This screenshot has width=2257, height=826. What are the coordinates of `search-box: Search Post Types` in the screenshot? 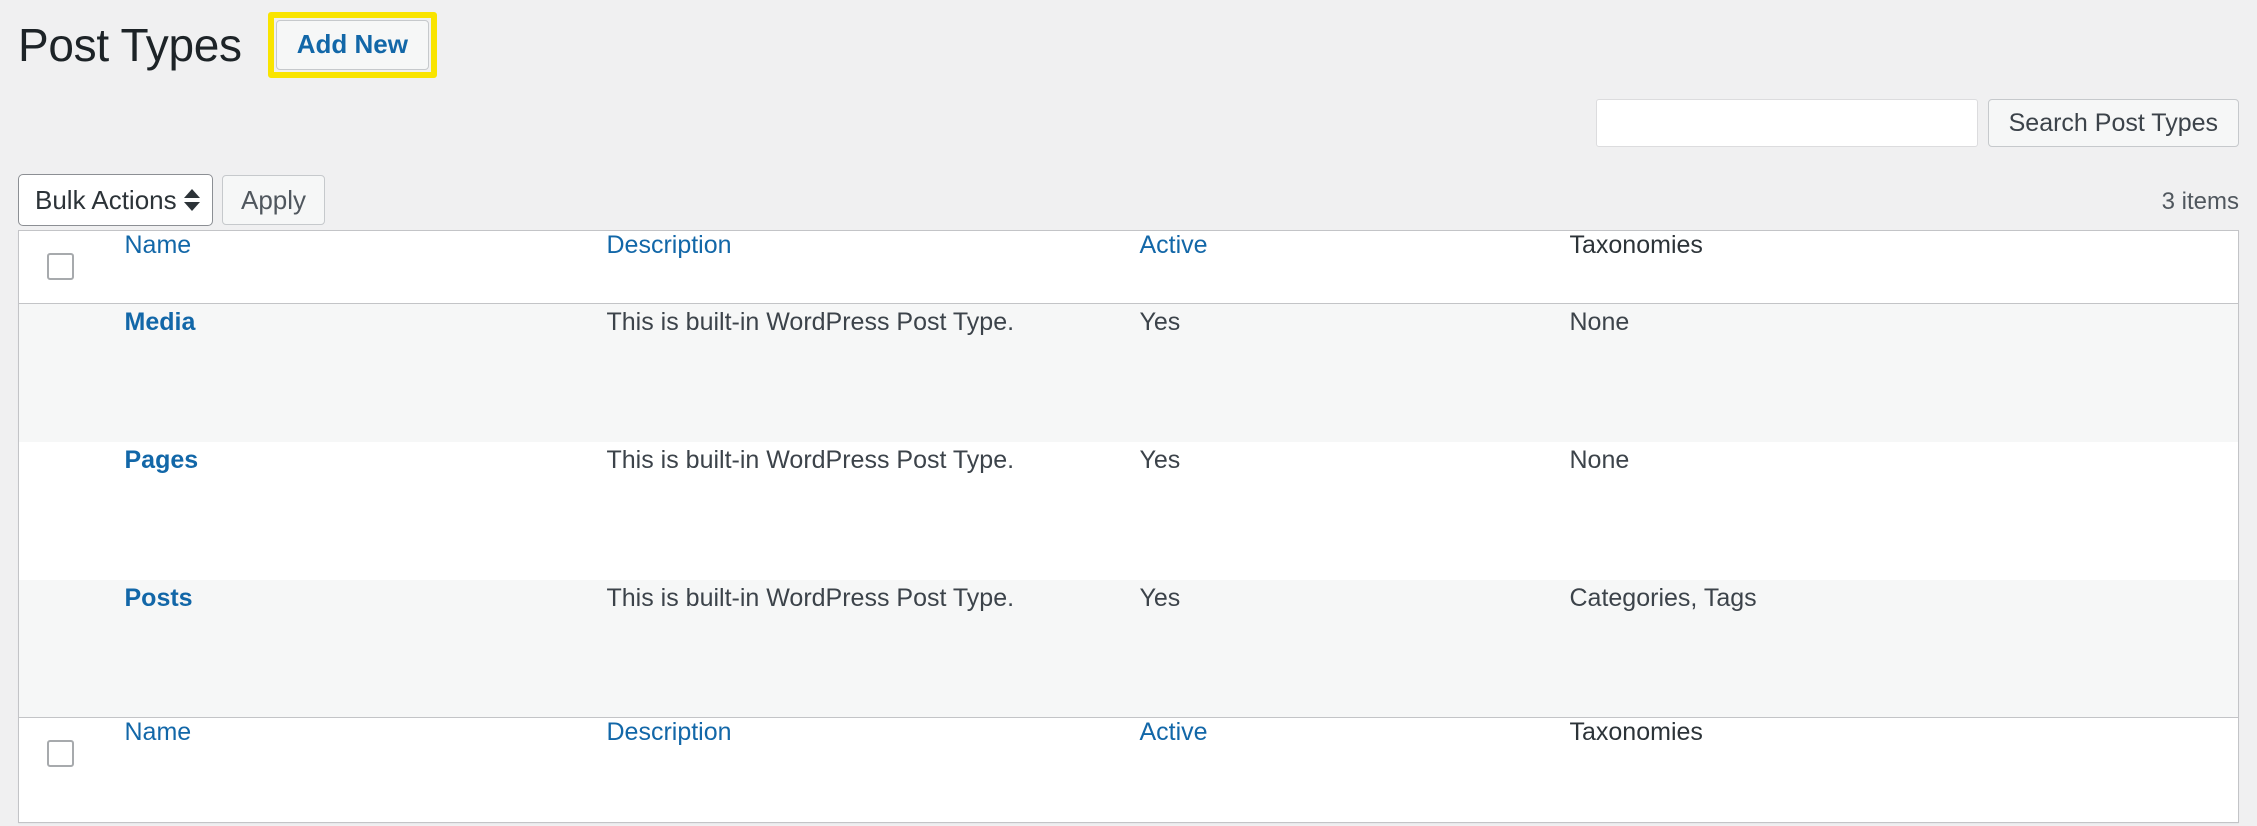 It's located at (1917, 123).